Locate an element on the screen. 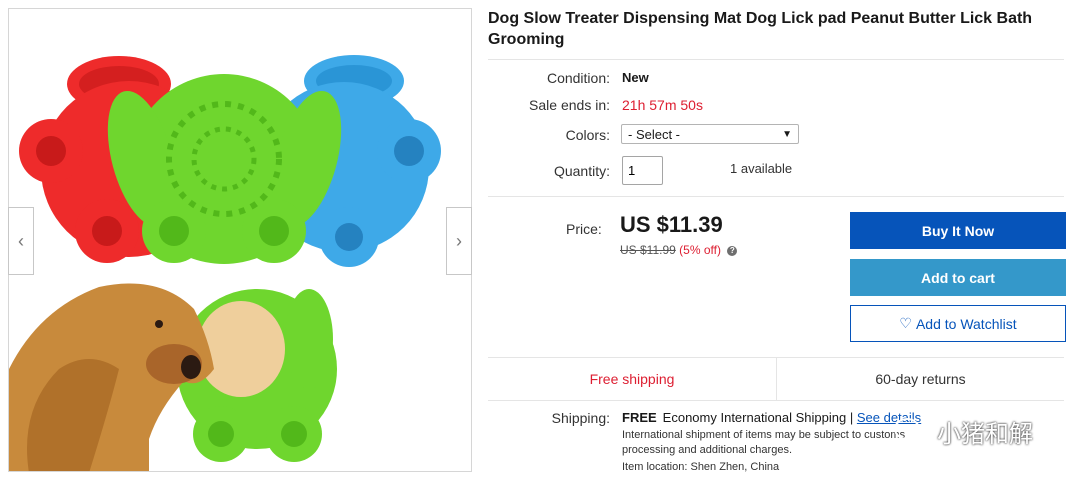 This screenshot has height=479, width=1080. chevron-right-icon: › is located at coordinates (459, 240).